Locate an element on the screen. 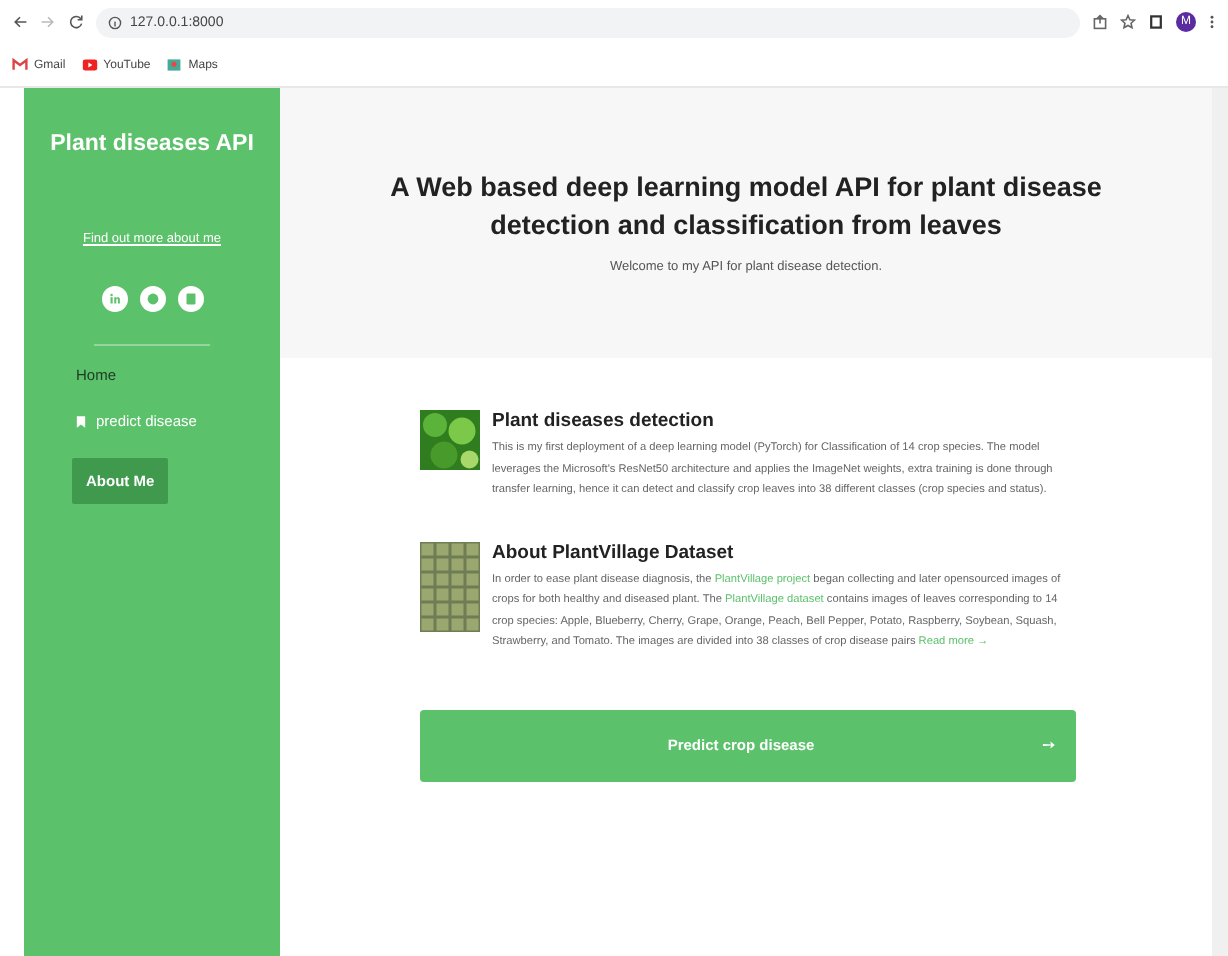  leaf-photo-placeholder is located at coordinates (450, 440).